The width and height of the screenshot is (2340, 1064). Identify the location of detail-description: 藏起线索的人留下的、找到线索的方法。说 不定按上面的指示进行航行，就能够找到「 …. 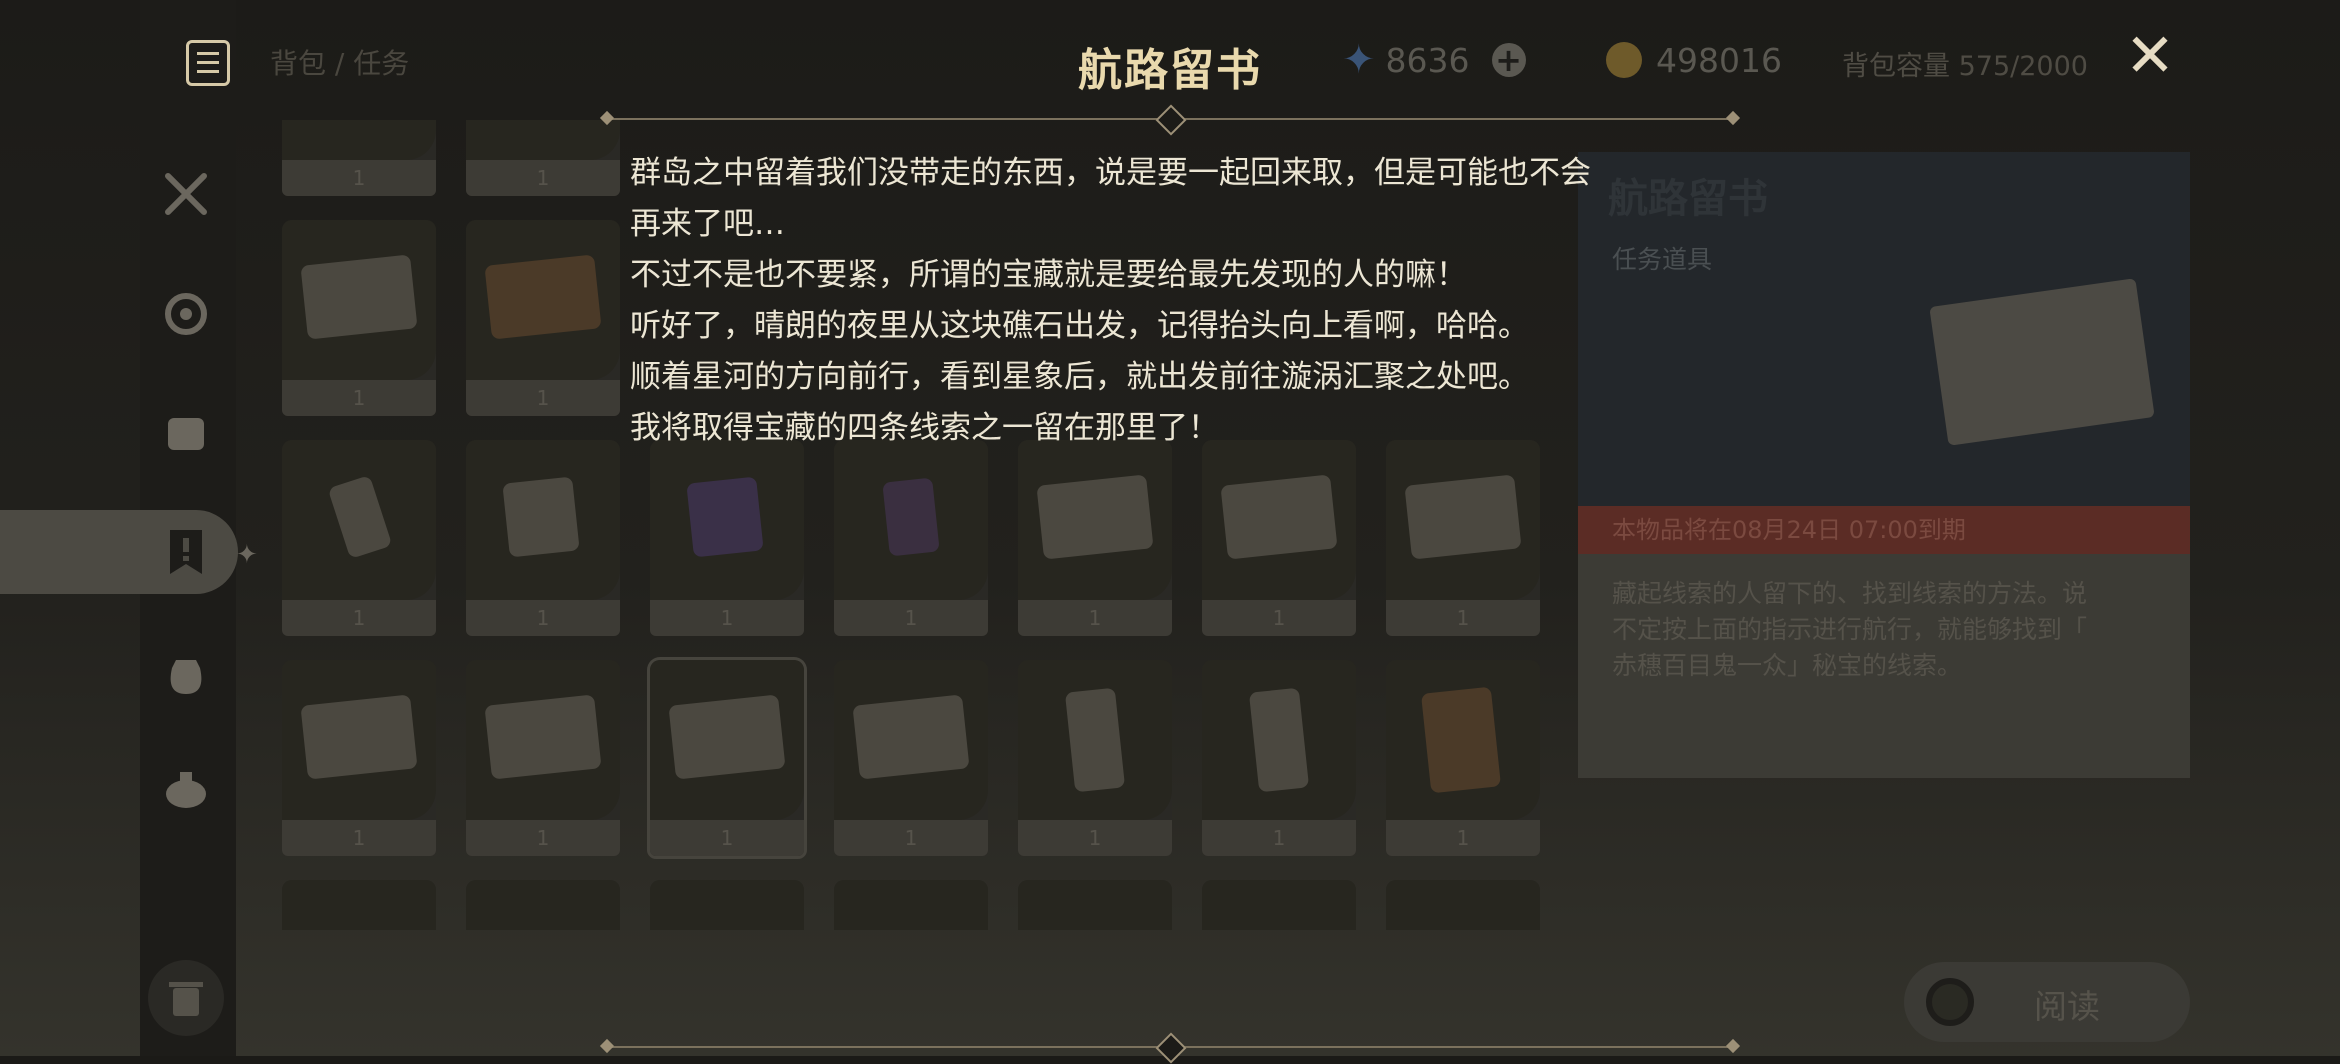
(1884, 666).